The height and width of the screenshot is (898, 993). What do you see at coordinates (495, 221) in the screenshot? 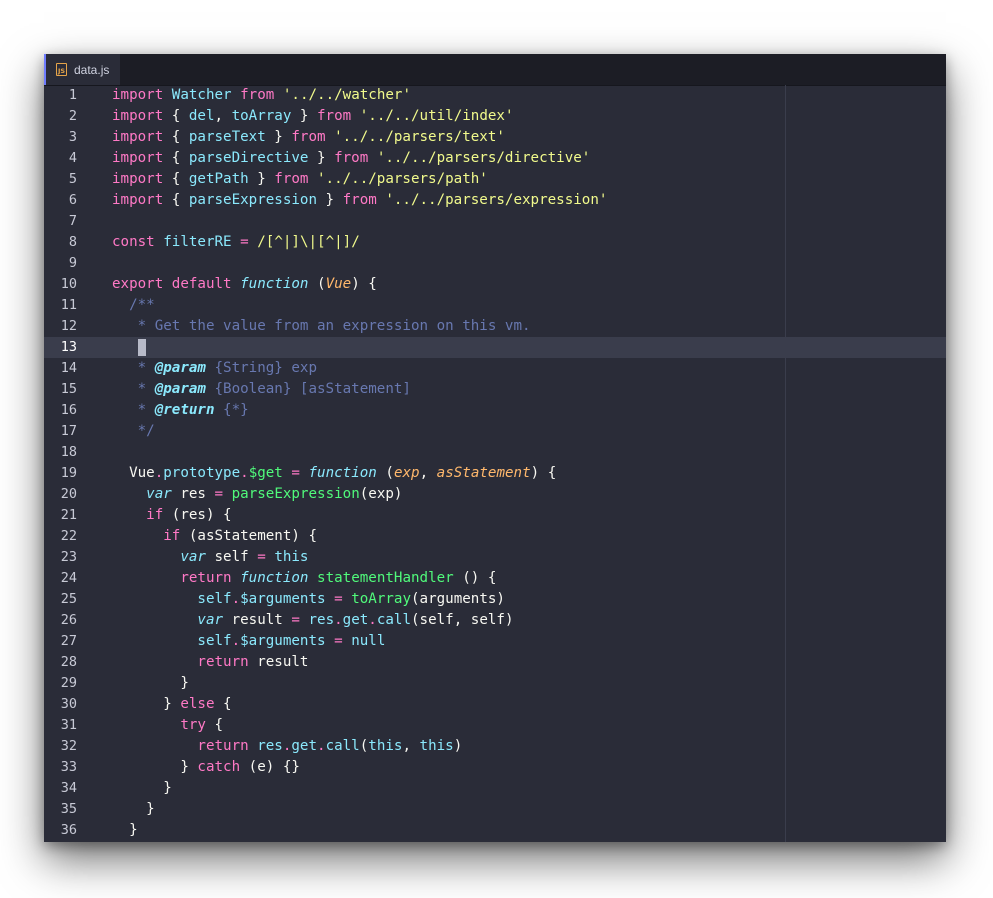
I see `code-line: 7` at bounding box center [495, 221].